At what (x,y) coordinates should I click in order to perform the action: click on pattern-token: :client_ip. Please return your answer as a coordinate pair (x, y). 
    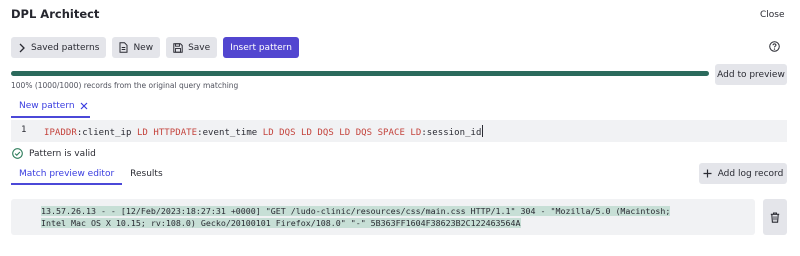
    Looking at the image, I should click on (106, 133).